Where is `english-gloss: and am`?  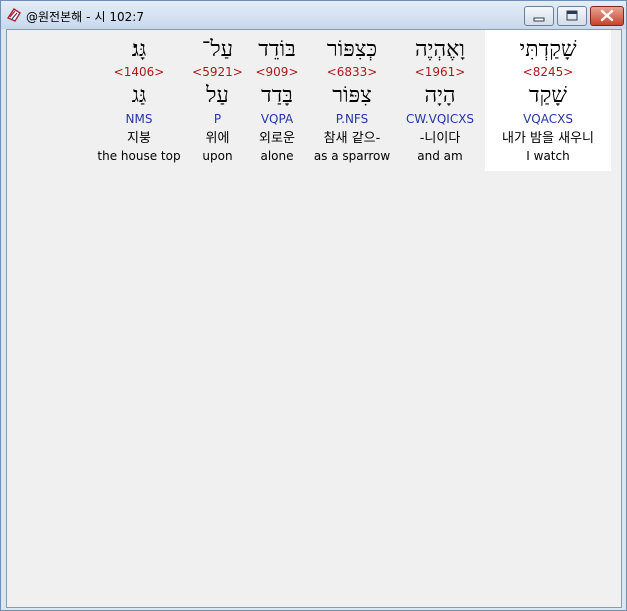 english-gloss: and am is located at coordinates (440, 156).